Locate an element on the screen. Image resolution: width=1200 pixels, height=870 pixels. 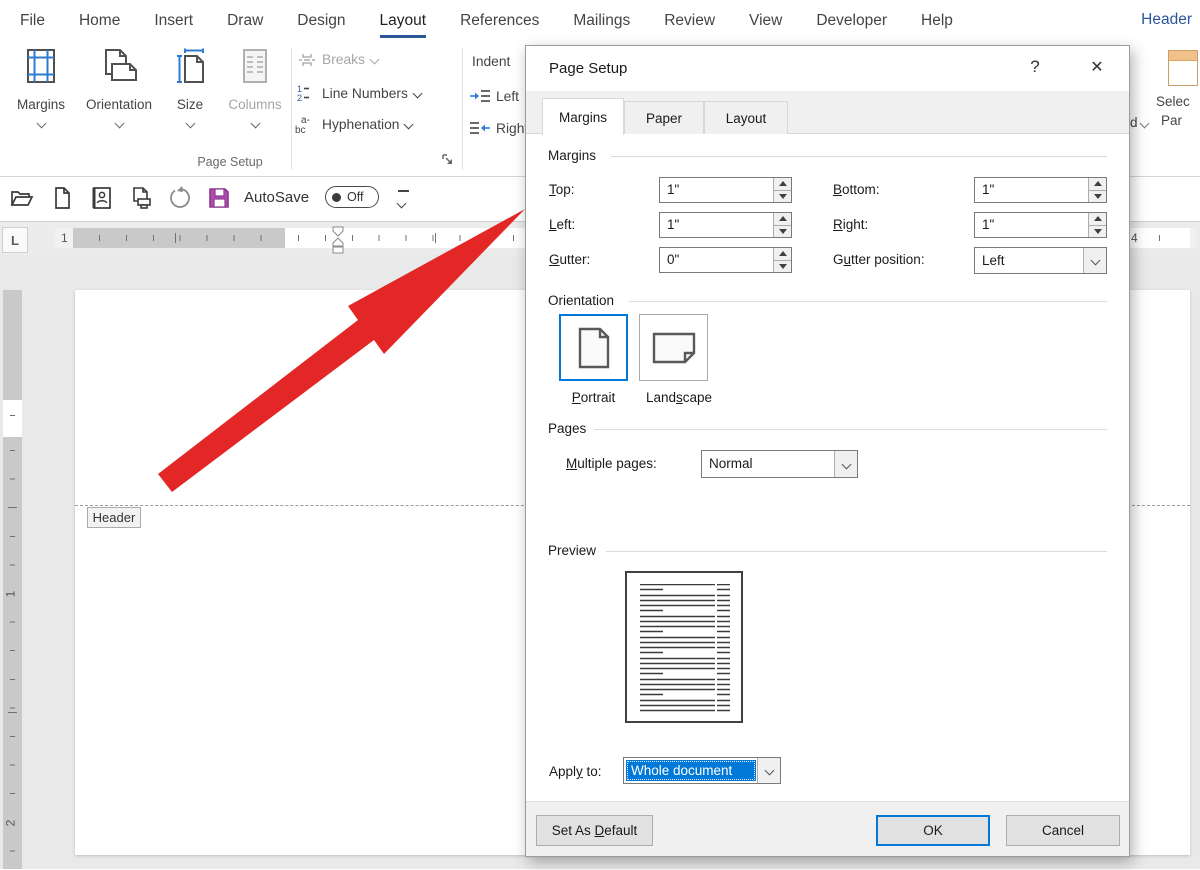
indent-right-control: Right is located at coordinates (499, 128).